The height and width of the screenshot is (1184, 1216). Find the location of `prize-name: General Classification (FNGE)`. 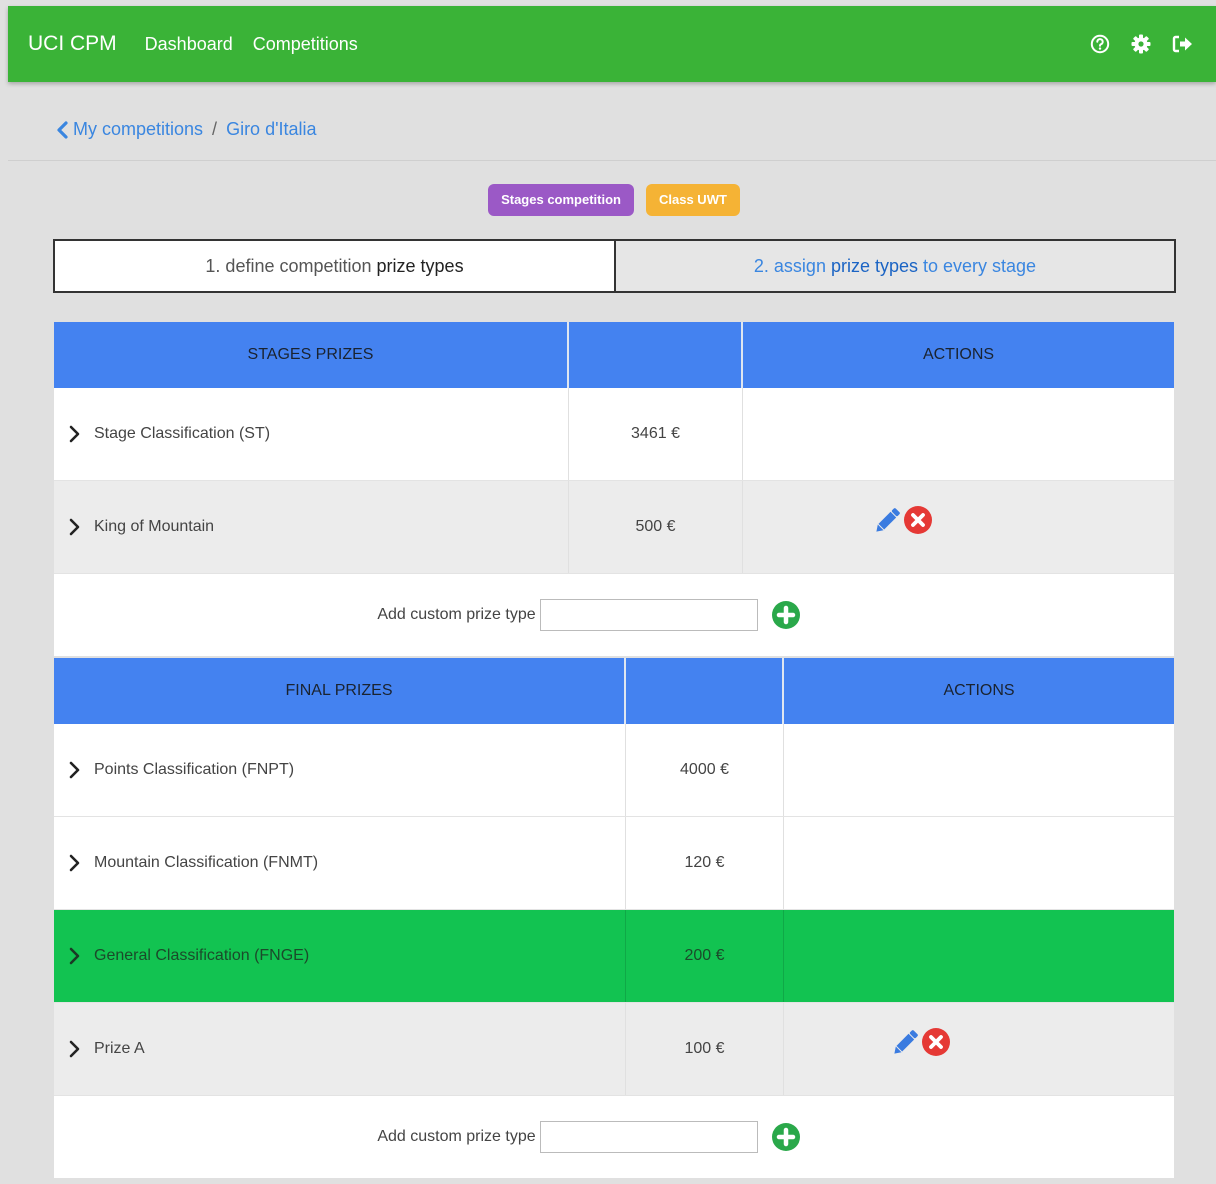

prize-name: General Classification (FNGE) is located at coordinates (202, 955).